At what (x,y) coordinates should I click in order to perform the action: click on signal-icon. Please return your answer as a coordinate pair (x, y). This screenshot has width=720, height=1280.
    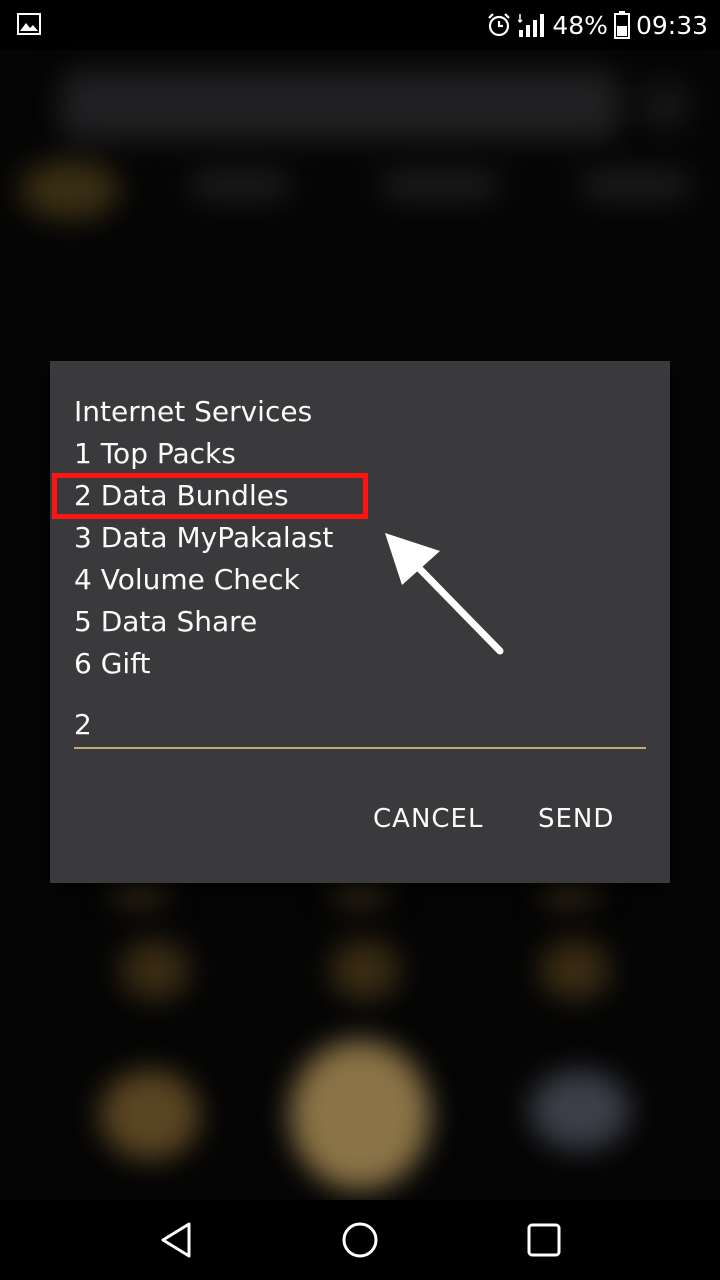
    Looking at the image, I should click on (531, 25).